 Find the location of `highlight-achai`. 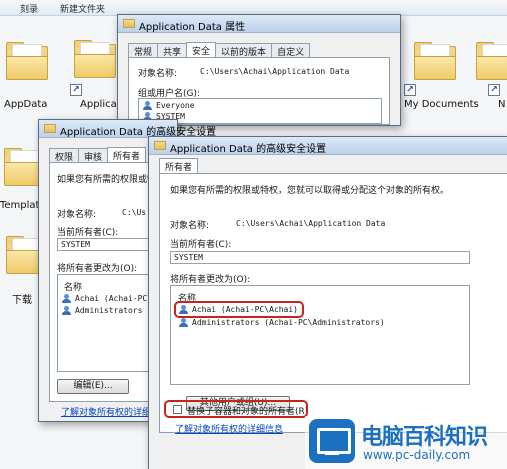

highlight-achai is located at coordinates (239, 309).